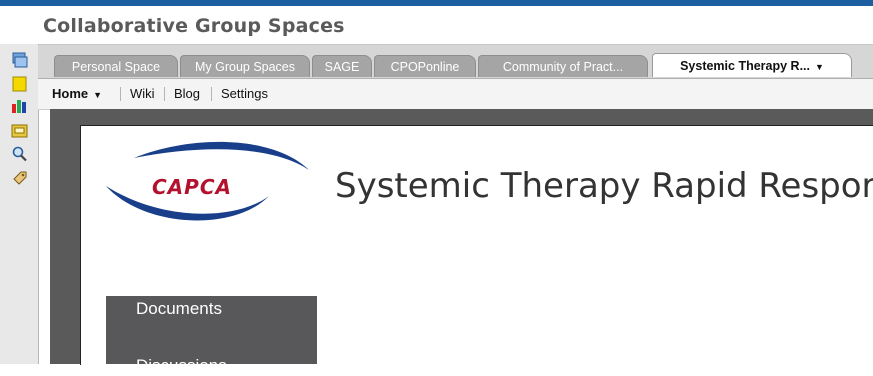 Image resolution: width=873 pixels, height=376 pixels. What do you see at coordinates (187, 93) in the screenshot?
I see `blog-link: Blog` at bounding box center [187, 93].